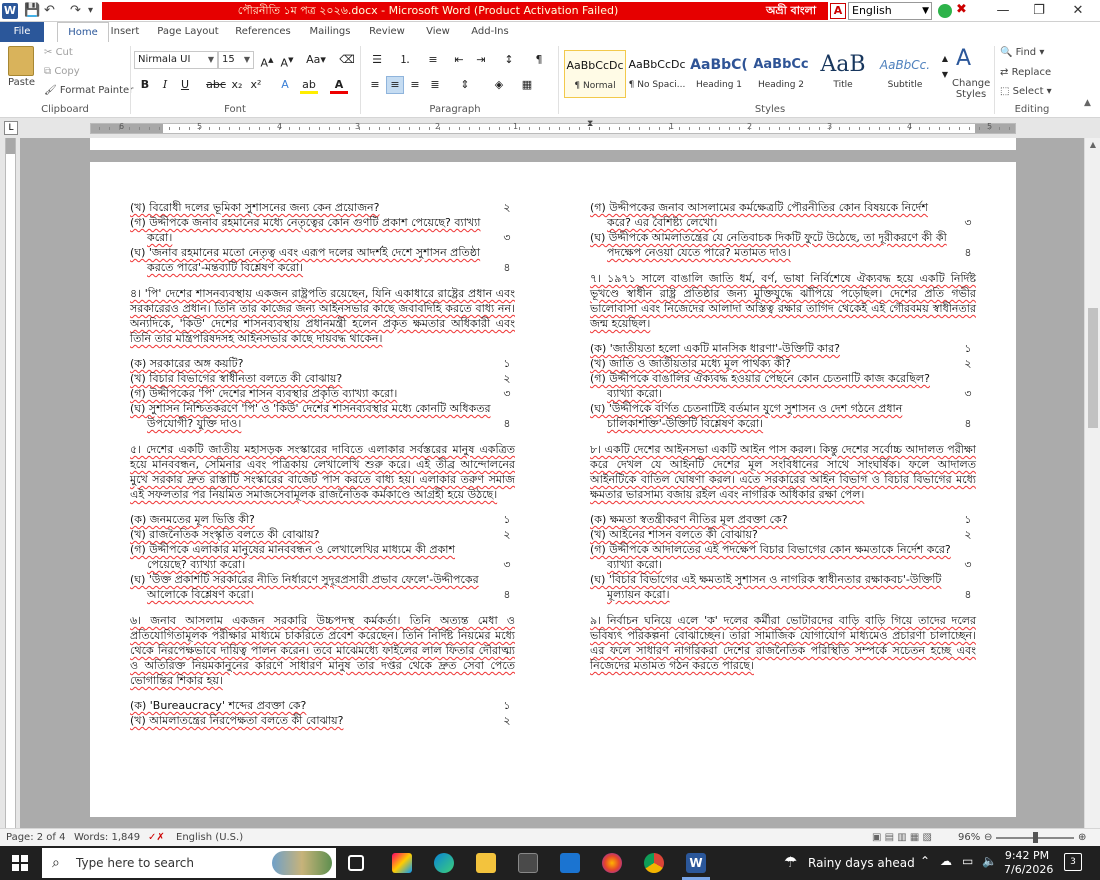 The height and width of the screenshot is (880, 1100). What do you see at coordinates (1093, 368) in the screenshot?
I see `scrollbar-thumb` at bounding box center [1093, 368].